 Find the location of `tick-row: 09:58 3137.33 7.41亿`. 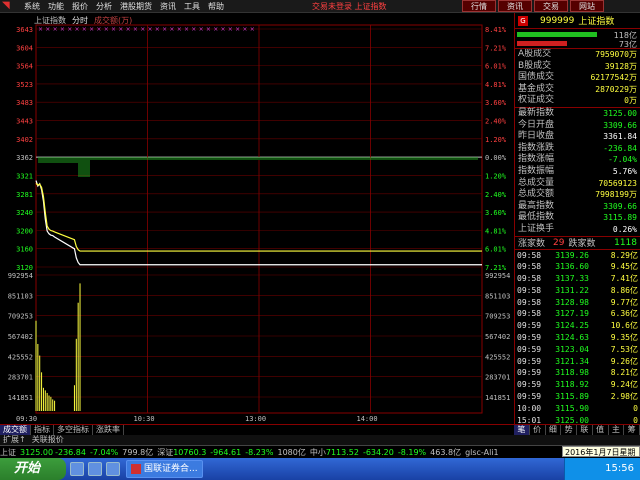

tick-row: 09:58 3137.33 7.41亿 is located at coordinates (577, 279).